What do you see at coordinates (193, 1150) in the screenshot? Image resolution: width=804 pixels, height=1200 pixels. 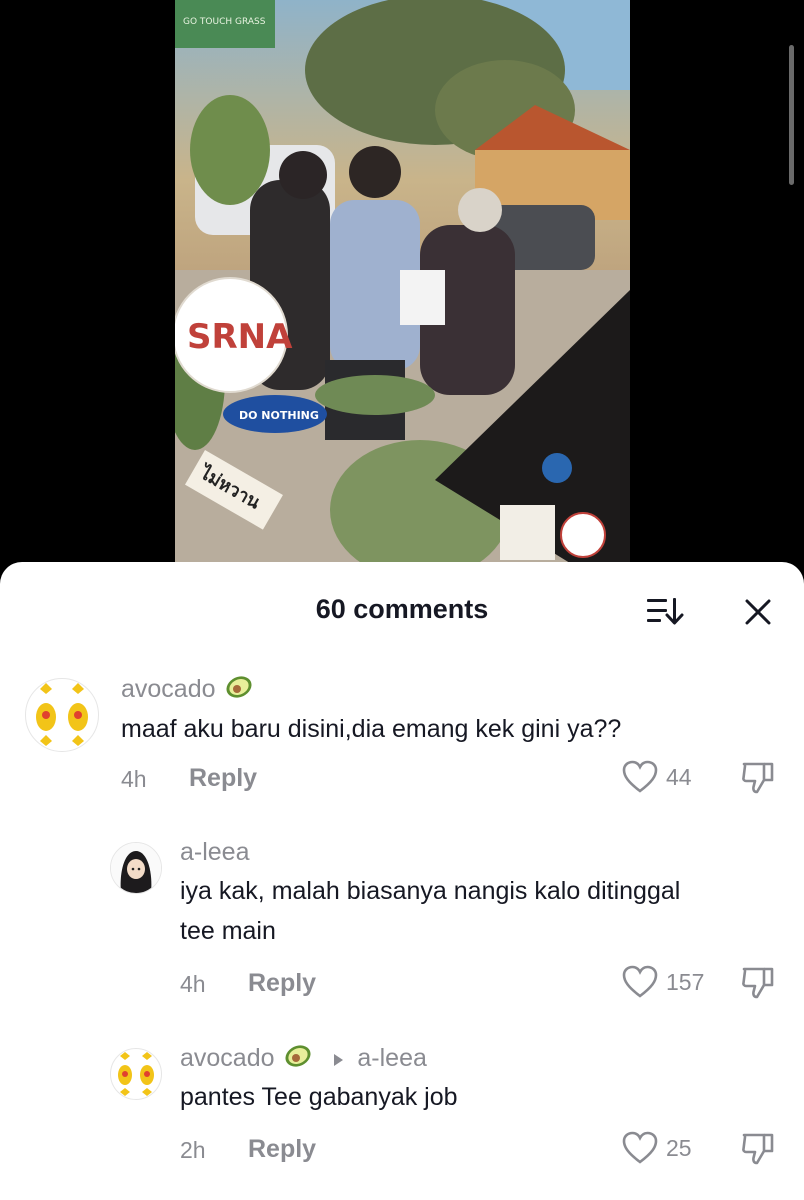 I see `comment-timestamp: 2h` at bounding box center [193, 1150].